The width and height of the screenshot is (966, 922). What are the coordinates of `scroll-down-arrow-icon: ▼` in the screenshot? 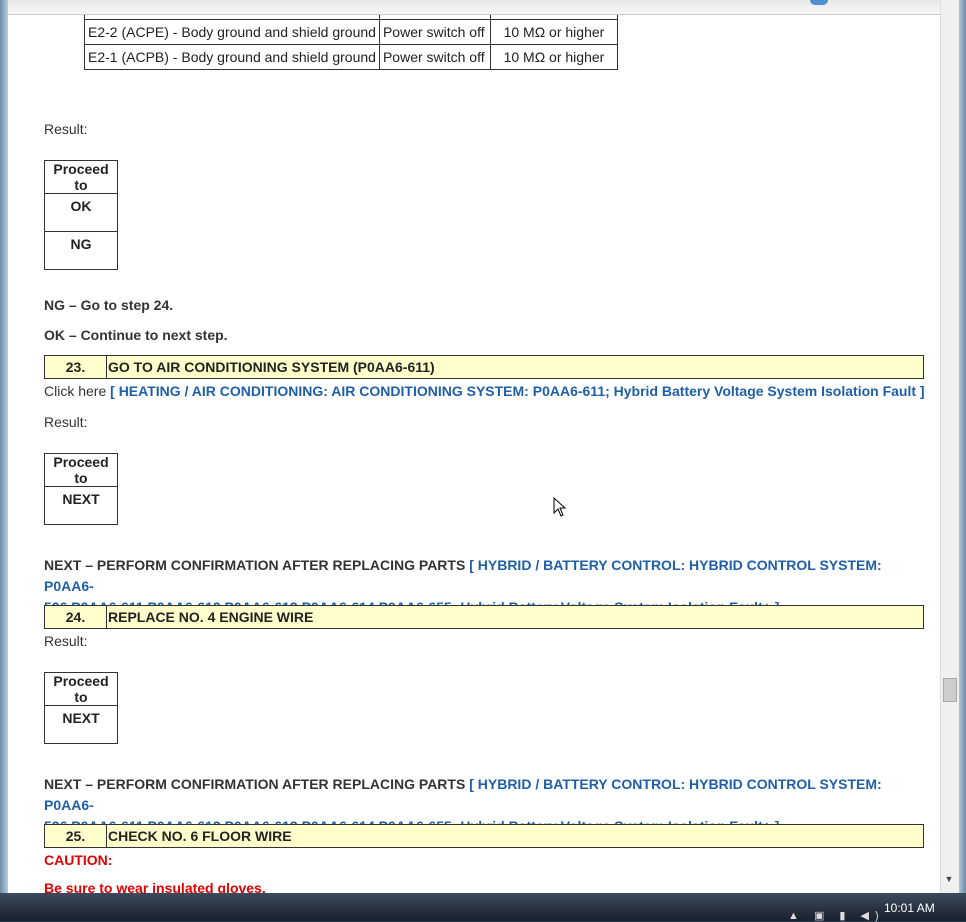 It's located at (949, 879).